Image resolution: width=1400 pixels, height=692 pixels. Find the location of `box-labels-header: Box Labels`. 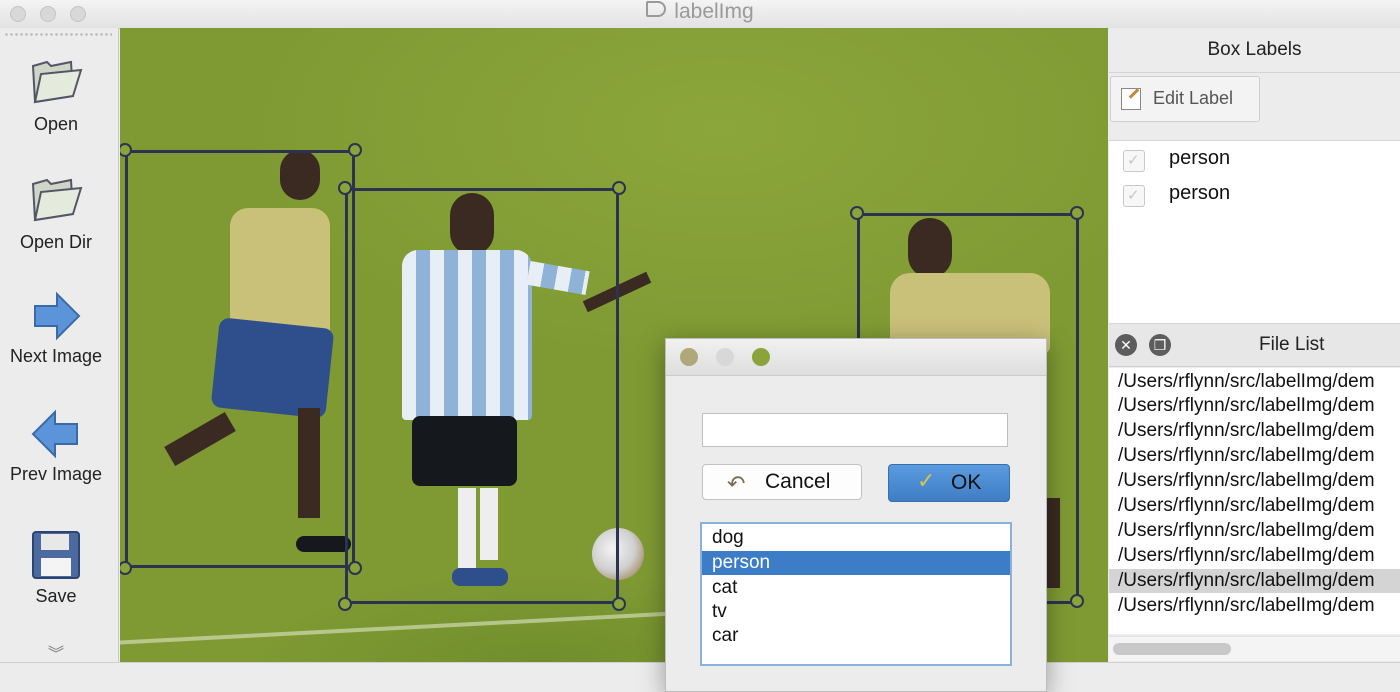

box-labels-header: Box Labels is located at coordinates (1254, 50).